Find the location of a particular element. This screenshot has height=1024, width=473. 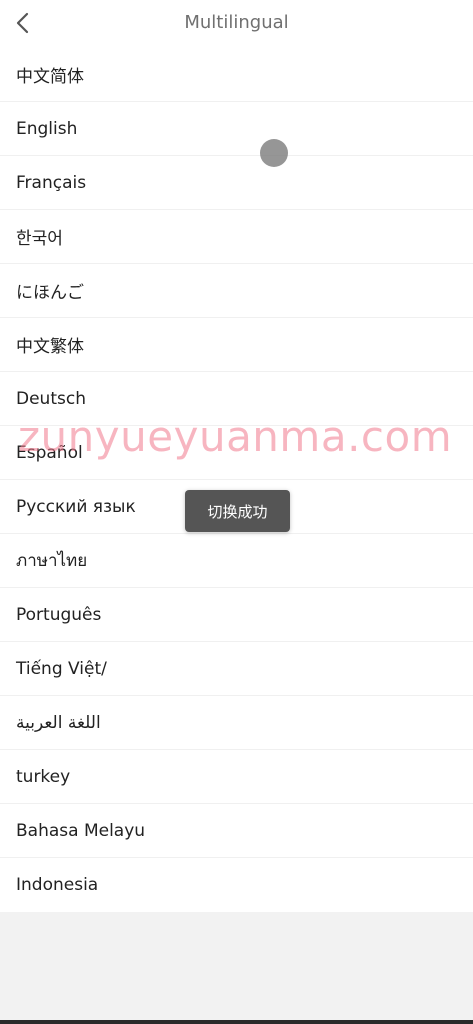

language-item-ja: にほんご is located at coordinates (236, 291).